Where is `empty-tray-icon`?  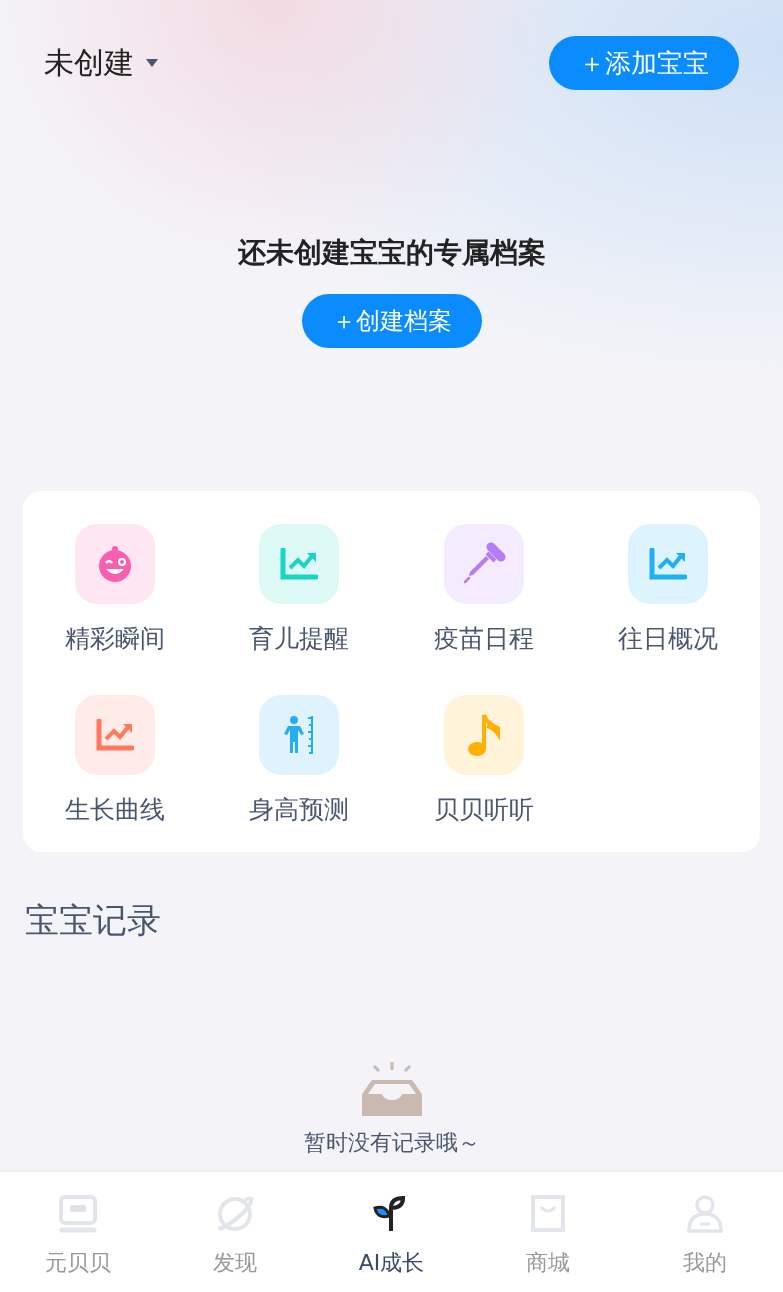
empty-tray-icon is located at coordinates (391, 1089).